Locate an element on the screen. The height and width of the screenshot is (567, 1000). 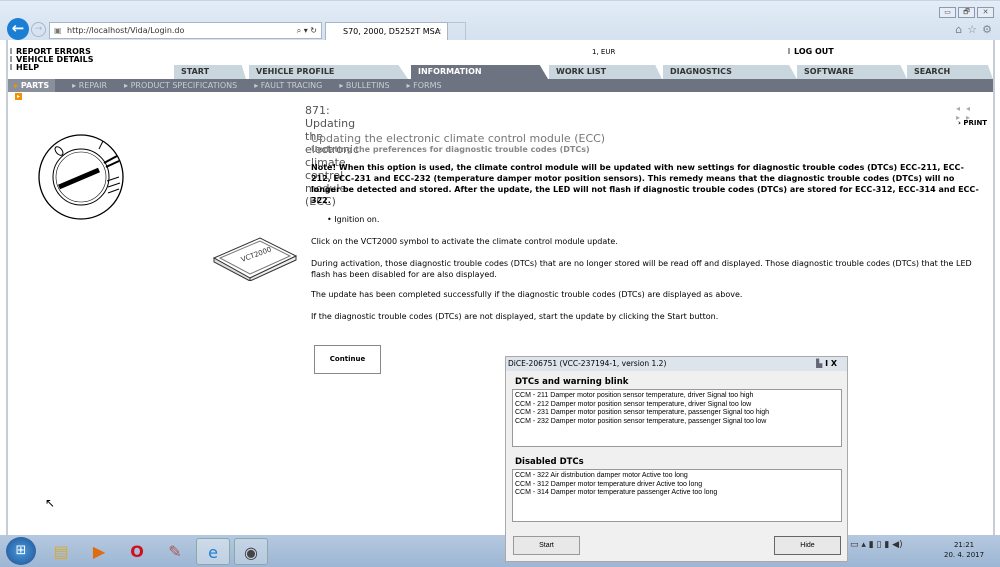
locale-currency: 1, EUR is located at coordinates (604, 52).